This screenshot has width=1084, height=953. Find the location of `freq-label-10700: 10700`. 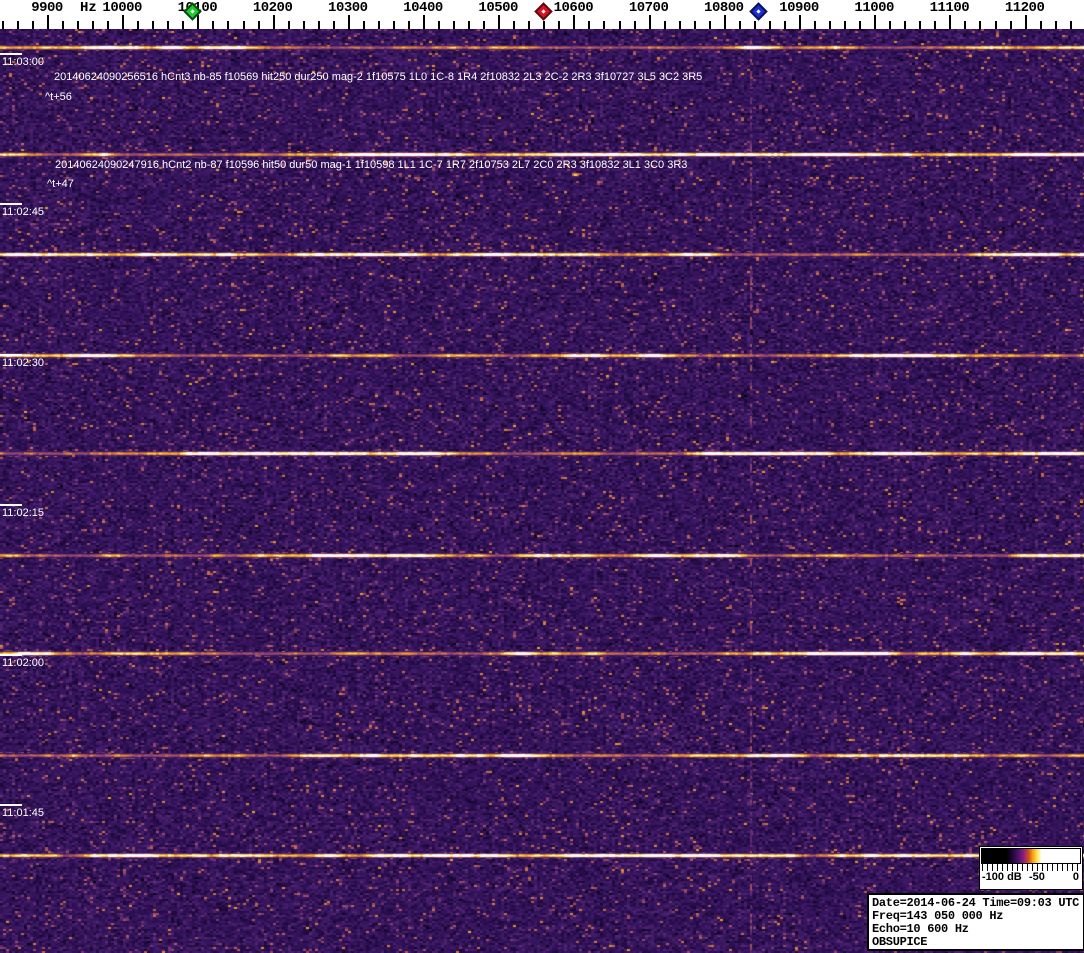

freq-label-10700: 10700 is located at coordinates (648, 8).